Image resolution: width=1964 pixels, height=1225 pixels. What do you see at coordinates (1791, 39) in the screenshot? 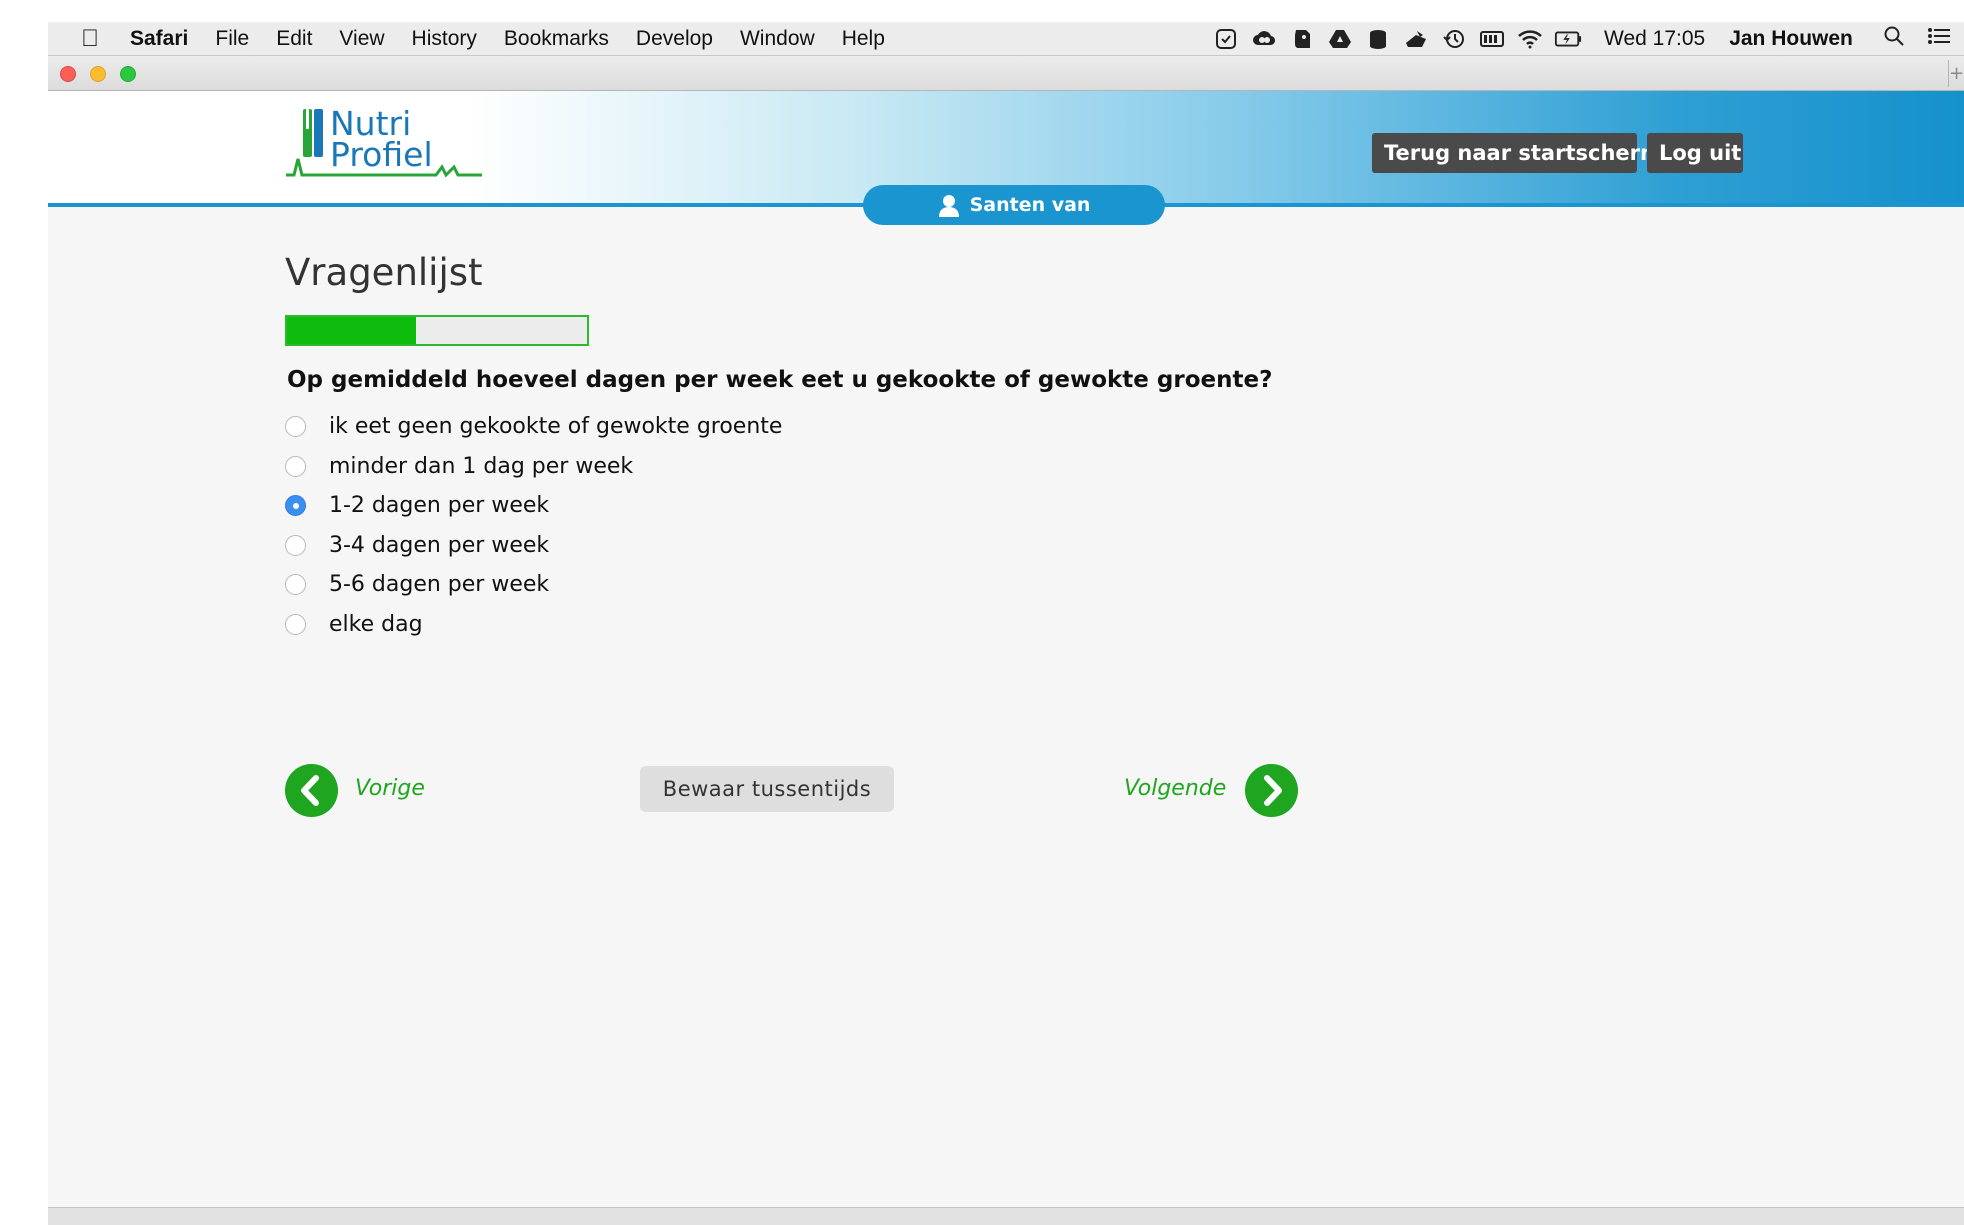
I see `menubar-user: Jan Houwen` at bounding box center [1791, 39].